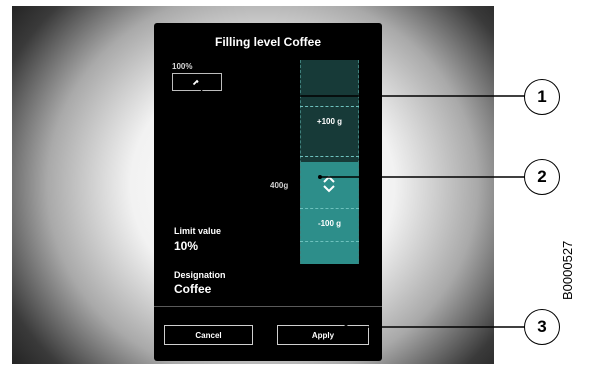 This screenshot has width=603, height=368. What do you see at coordinates (542, 97) in the screenshot?
I see `callout-1: 1` at bounding box center [542, 97].